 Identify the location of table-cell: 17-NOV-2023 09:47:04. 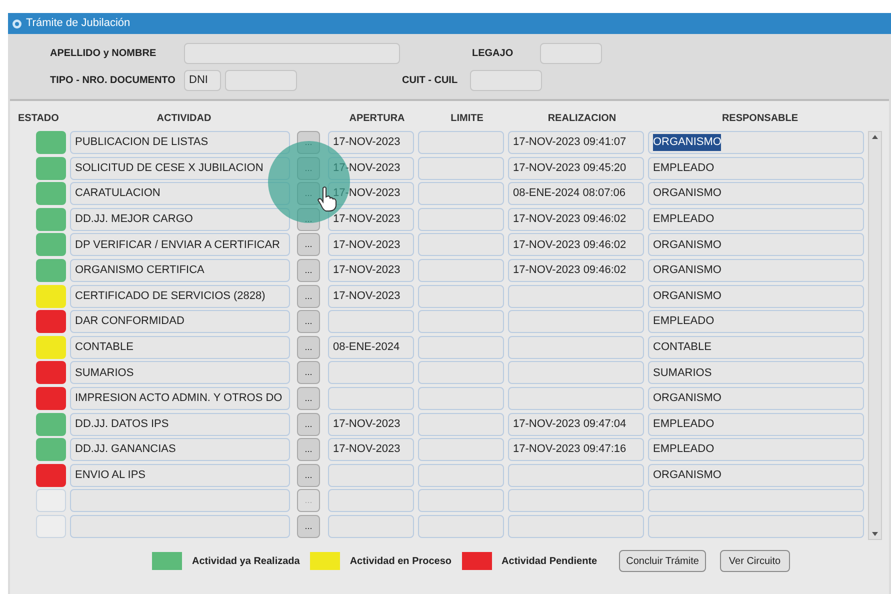
(576, 424).